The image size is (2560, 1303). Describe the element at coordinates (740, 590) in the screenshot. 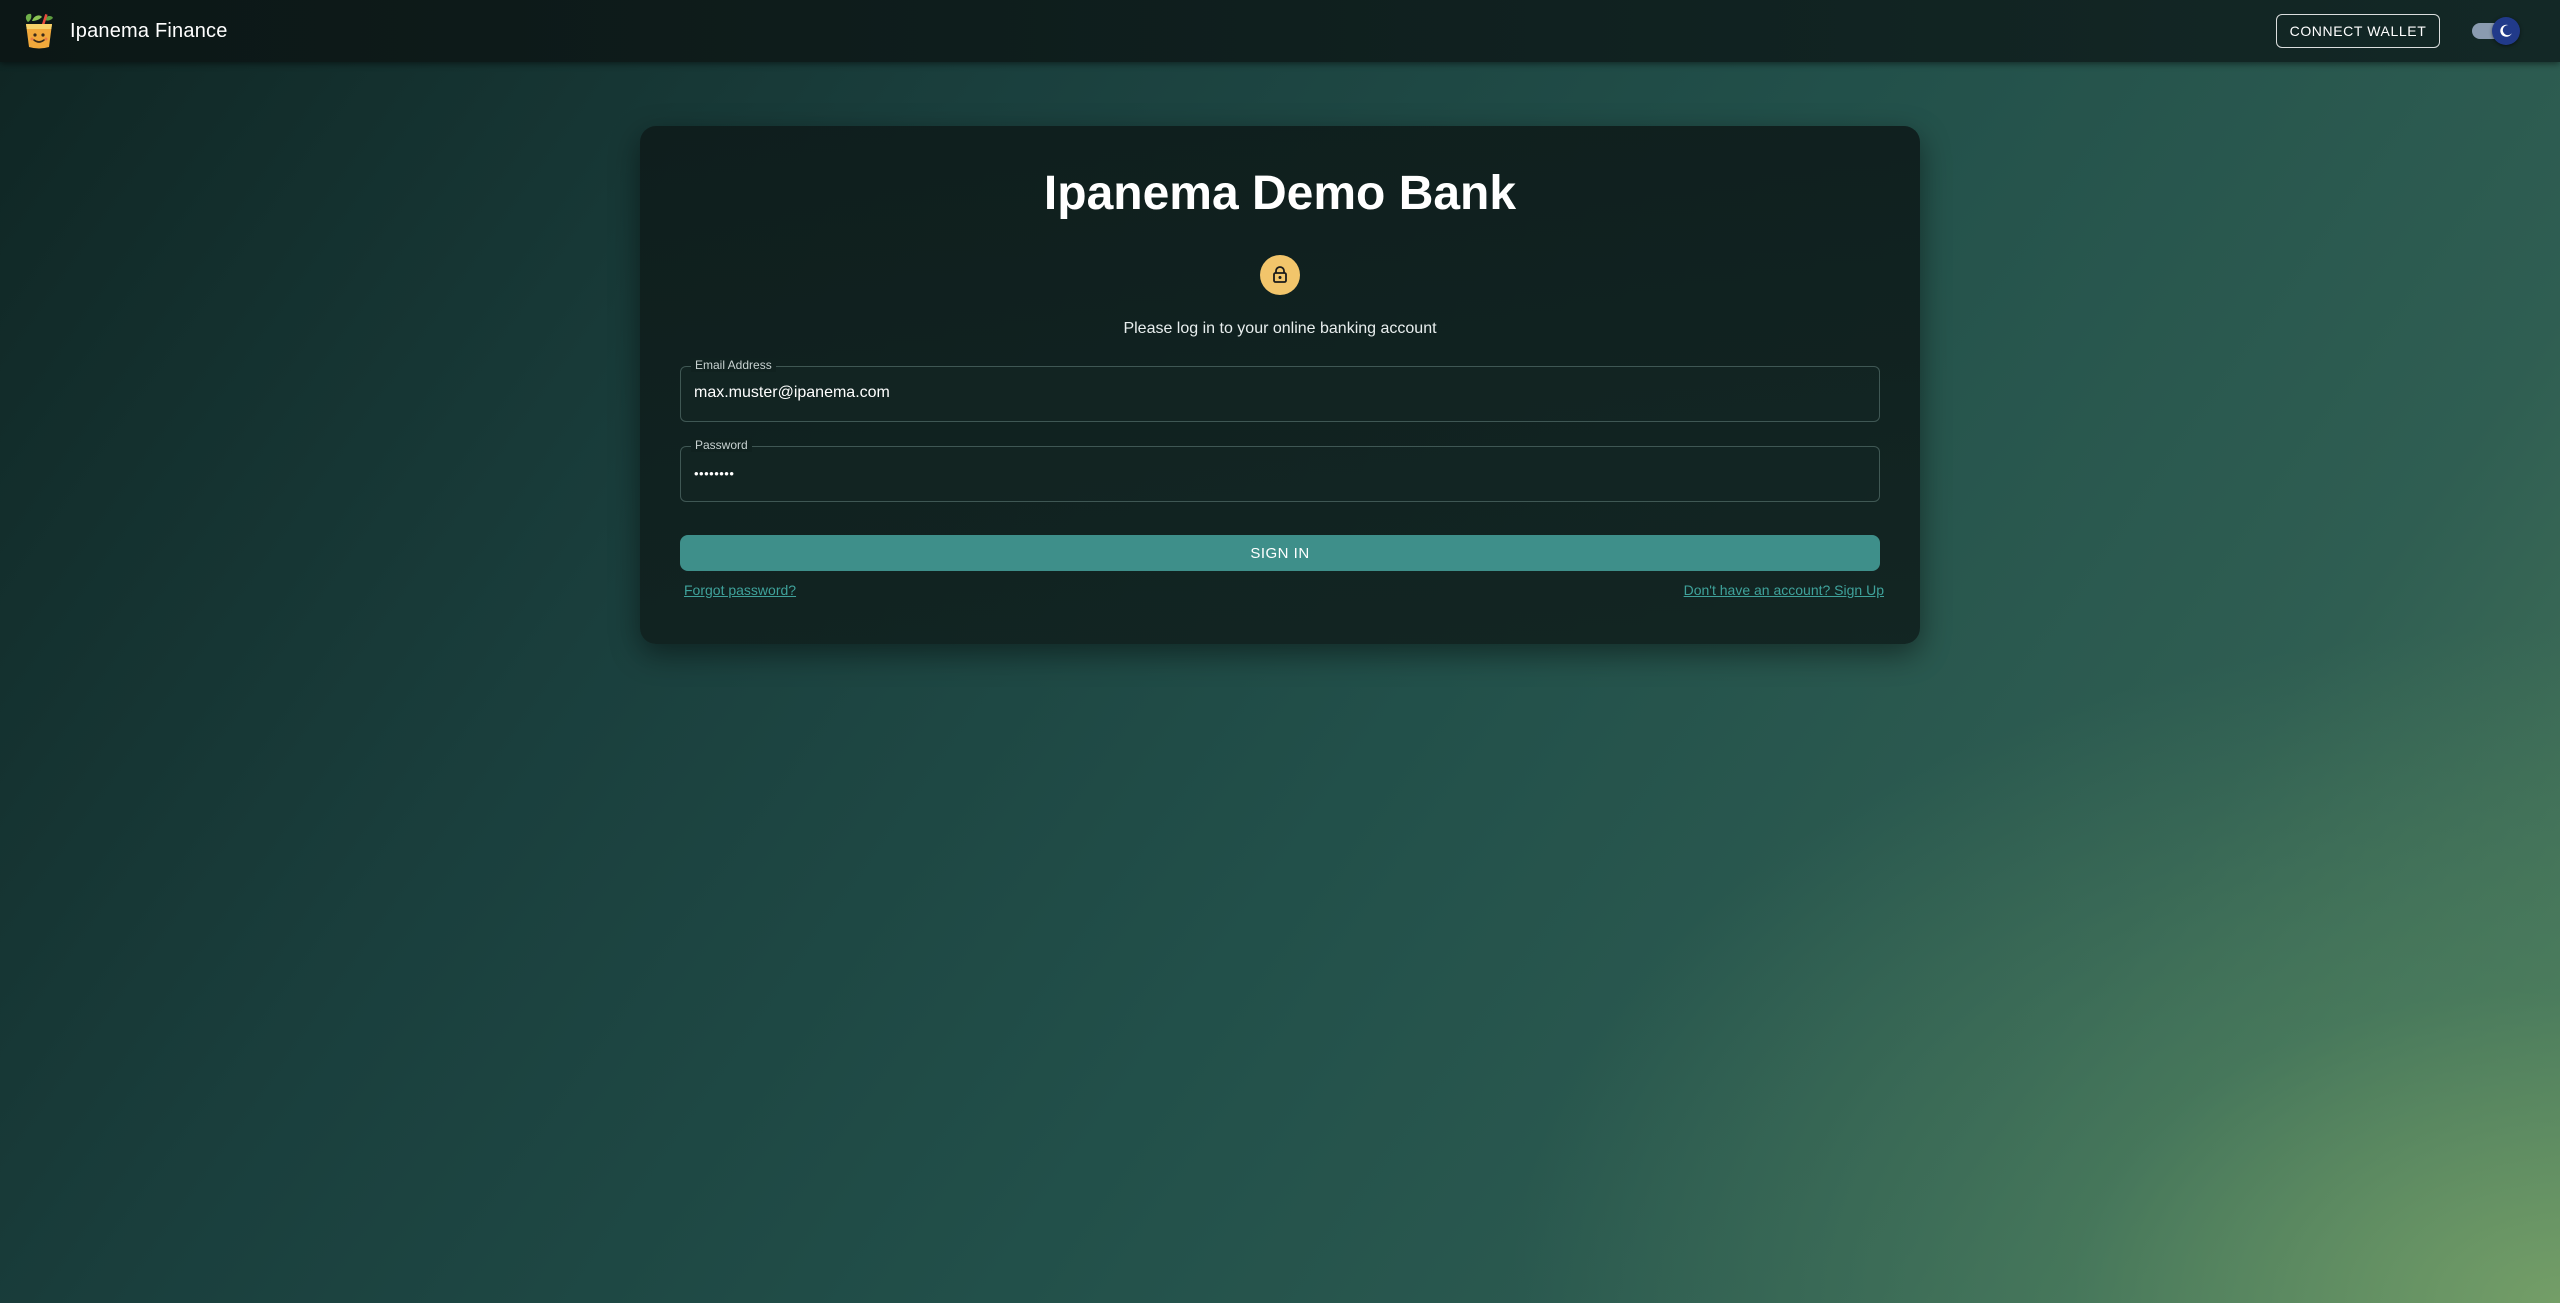

I see `forgot-password-link: Forgot password?` at that location.